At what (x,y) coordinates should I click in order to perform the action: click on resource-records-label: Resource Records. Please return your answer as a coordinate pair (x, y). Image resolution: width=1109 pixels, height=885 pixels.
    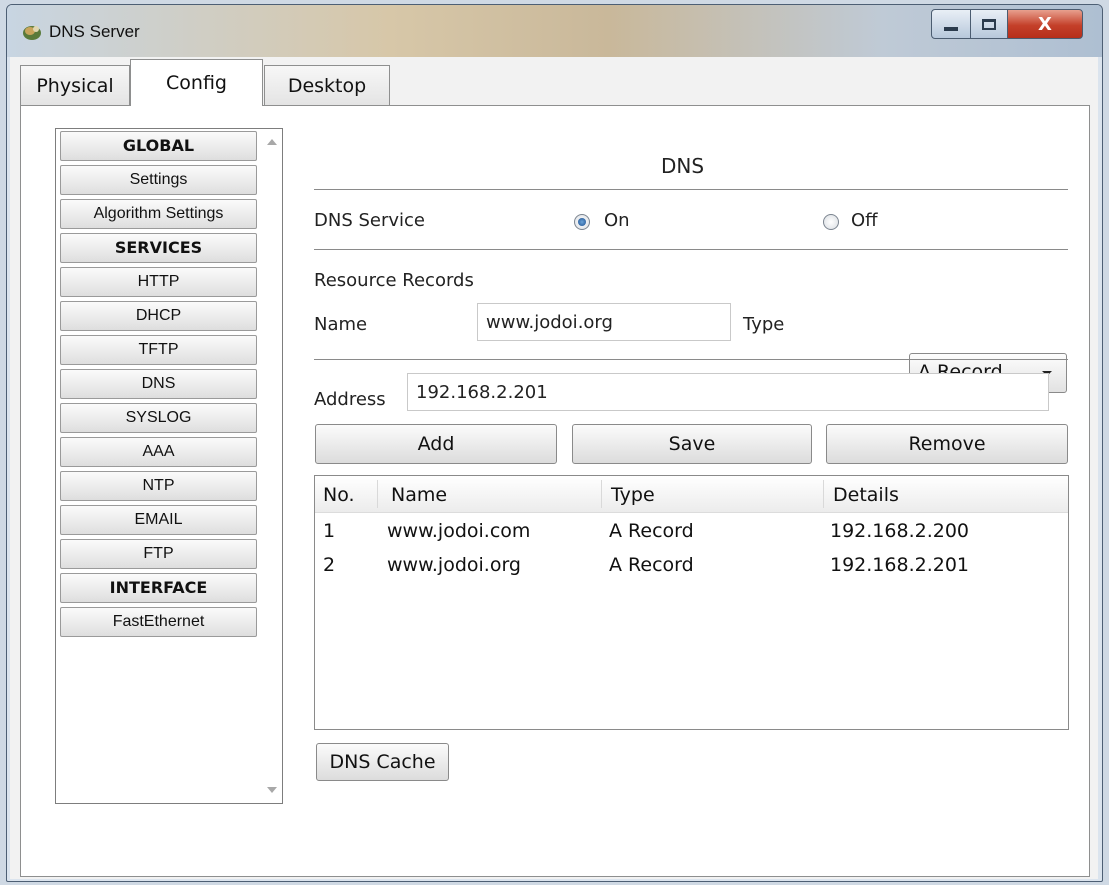
    Looking at the image, I should click on (394, 280).